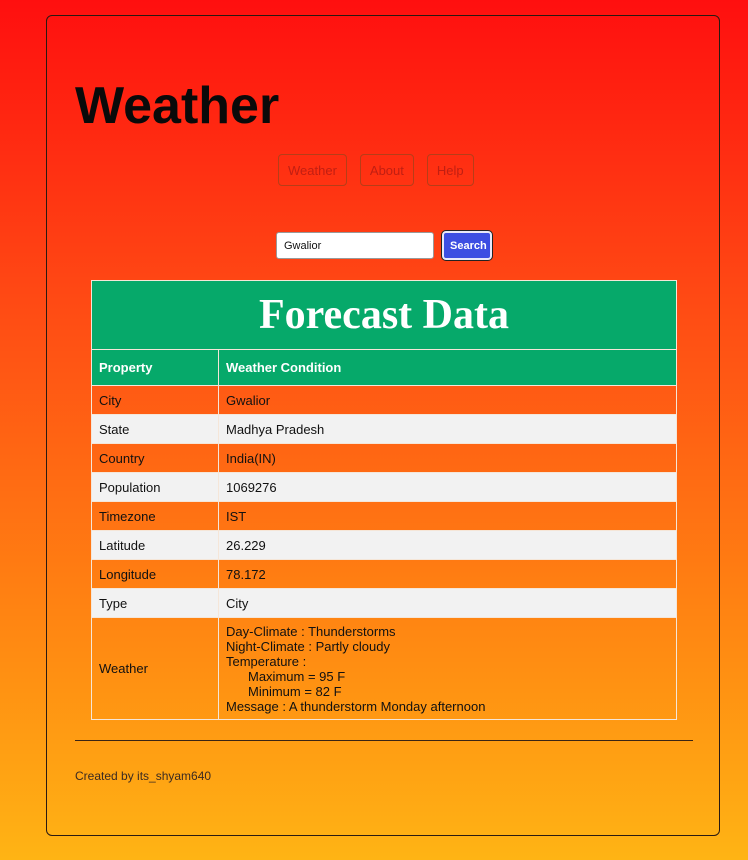 The width and height of the screenshot is (748, 860). Describe the element at coordinates (447, 516) in the screenshot. I see `row-value: IST` at that location.